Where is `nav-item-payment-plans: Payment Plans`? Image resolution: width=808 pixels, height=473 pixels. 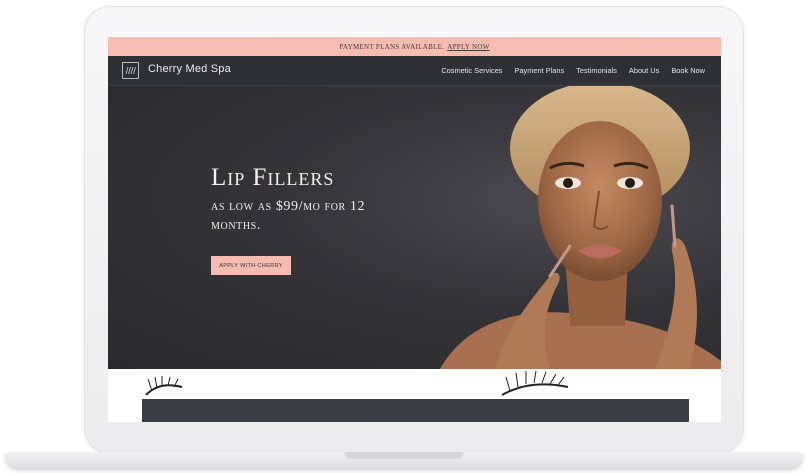
nav-item-payment-plans: Payment Plans is located at coordinates (540, 70).